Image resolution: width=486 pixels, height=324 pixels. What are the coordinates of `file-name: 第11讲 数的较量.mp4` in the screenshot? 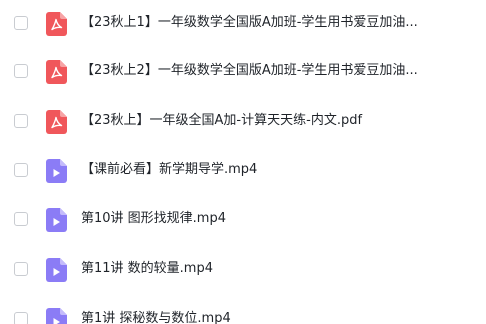 It's located at (147, 268).